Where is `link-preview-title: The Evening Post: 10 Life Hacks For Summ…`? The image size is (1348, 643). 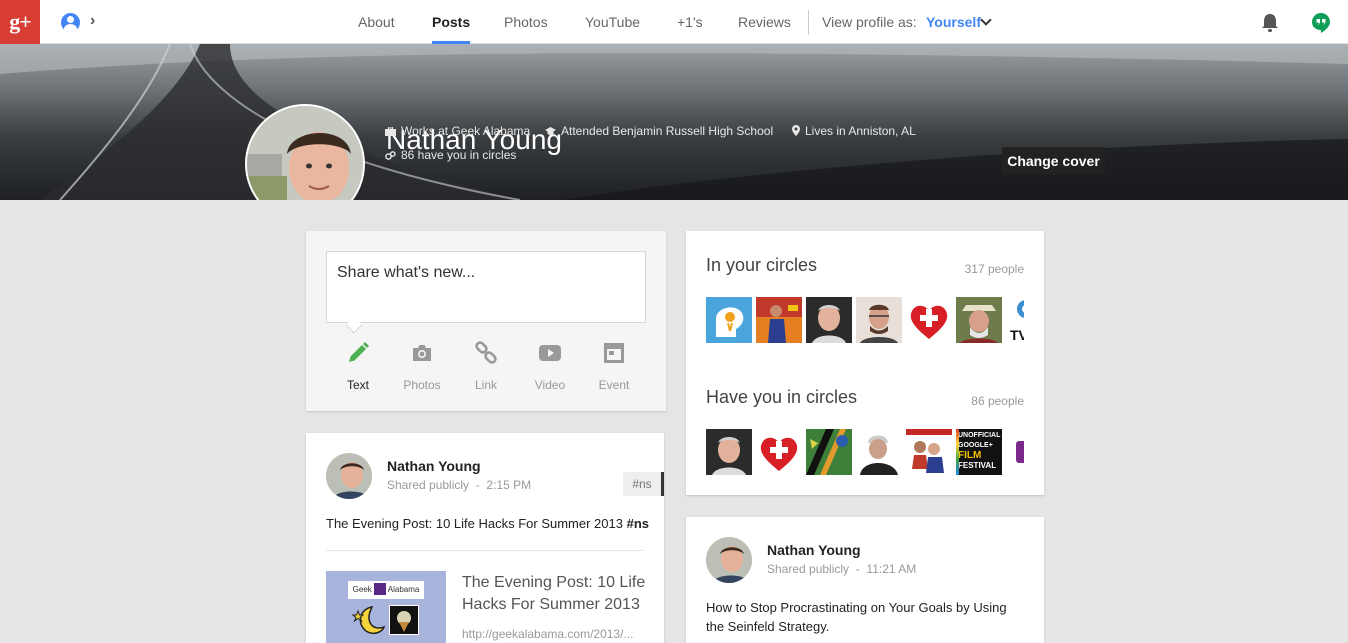 link-preview-title: The Evening Post: 10 Life Hacks For Summ… is located at coordinates (557, 594).